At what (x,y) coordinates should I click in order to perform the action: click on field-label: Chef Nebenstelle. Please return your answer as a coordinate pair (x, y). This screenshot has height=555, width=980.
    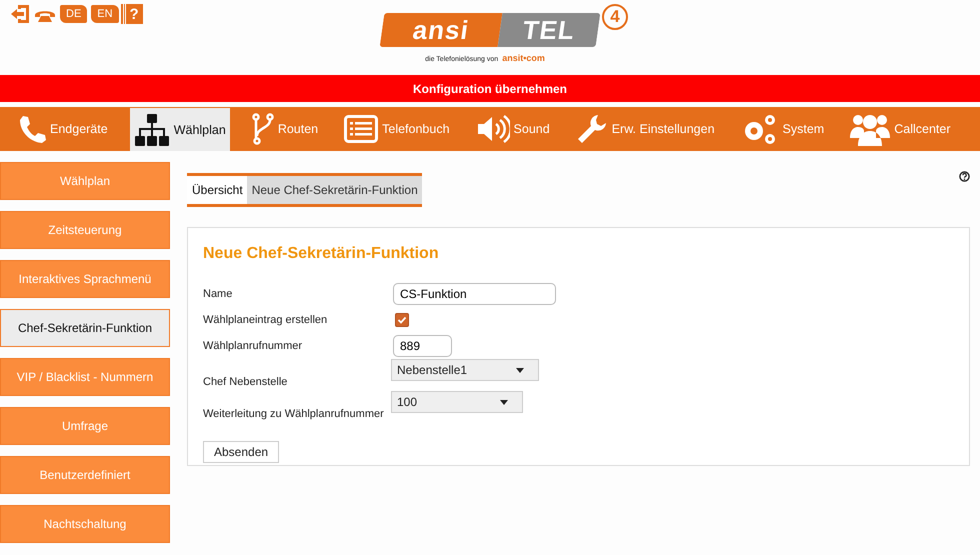
    Looking at the image, I should click on (245, 383).